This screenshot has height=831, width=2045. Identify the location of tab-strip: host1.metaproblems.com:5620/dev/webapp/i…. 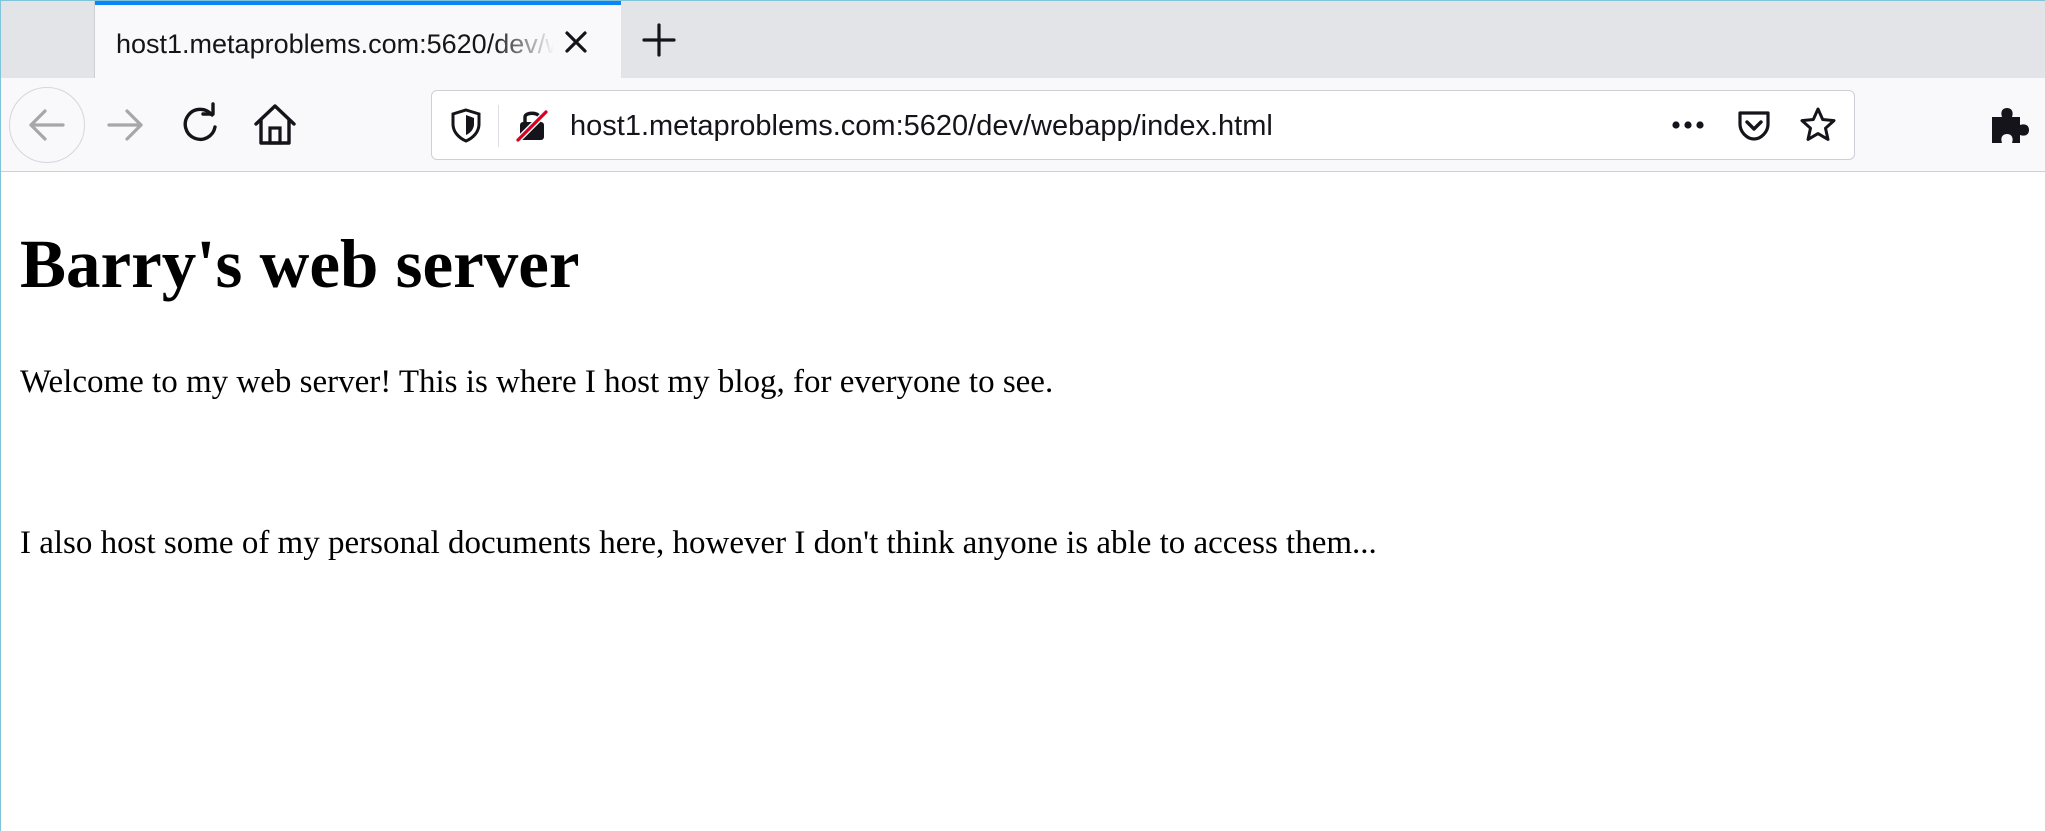
(1023, 39).